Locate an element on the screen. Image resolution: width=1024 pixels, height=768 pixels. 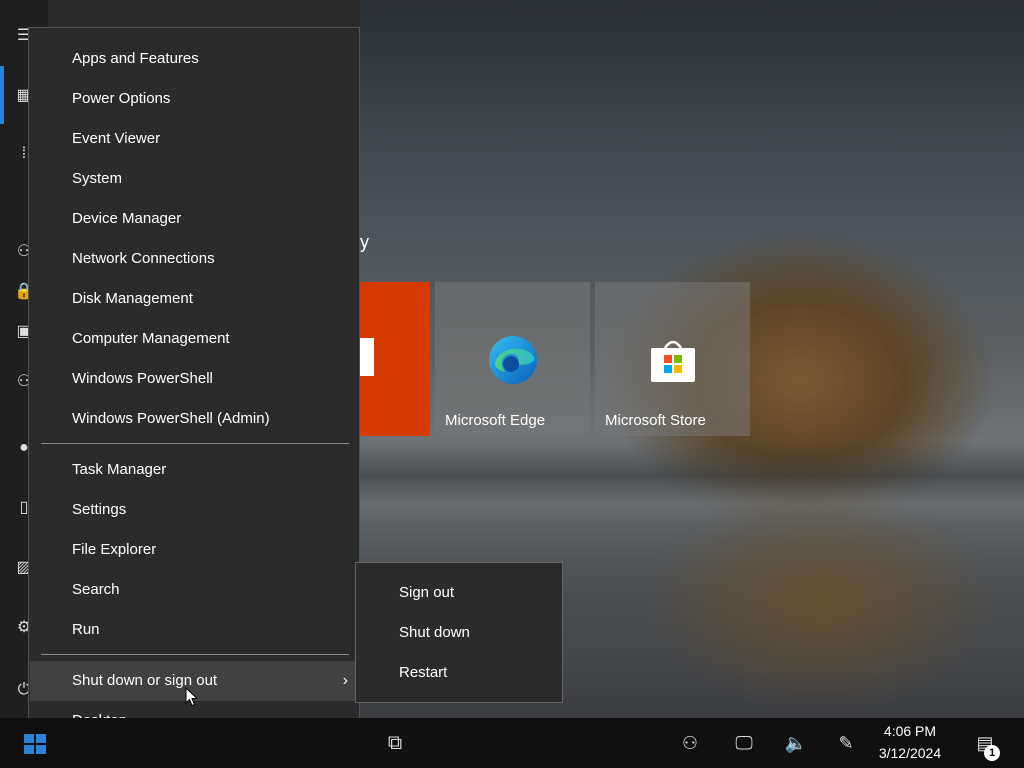
network-icon: 🖵 is located at coordinates (744, 743).